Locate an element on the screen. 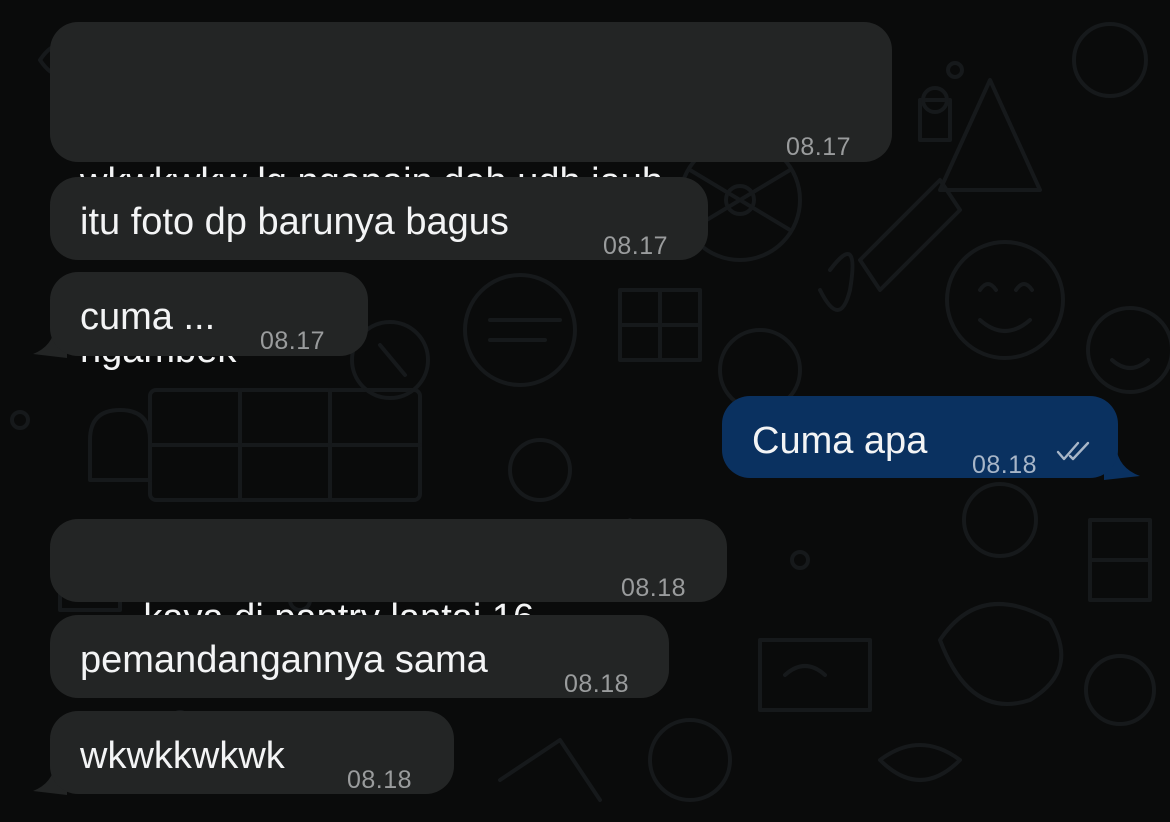  outgoing-message-bubble: Cuma apa 08.18 is located at coordinates (920, 437).